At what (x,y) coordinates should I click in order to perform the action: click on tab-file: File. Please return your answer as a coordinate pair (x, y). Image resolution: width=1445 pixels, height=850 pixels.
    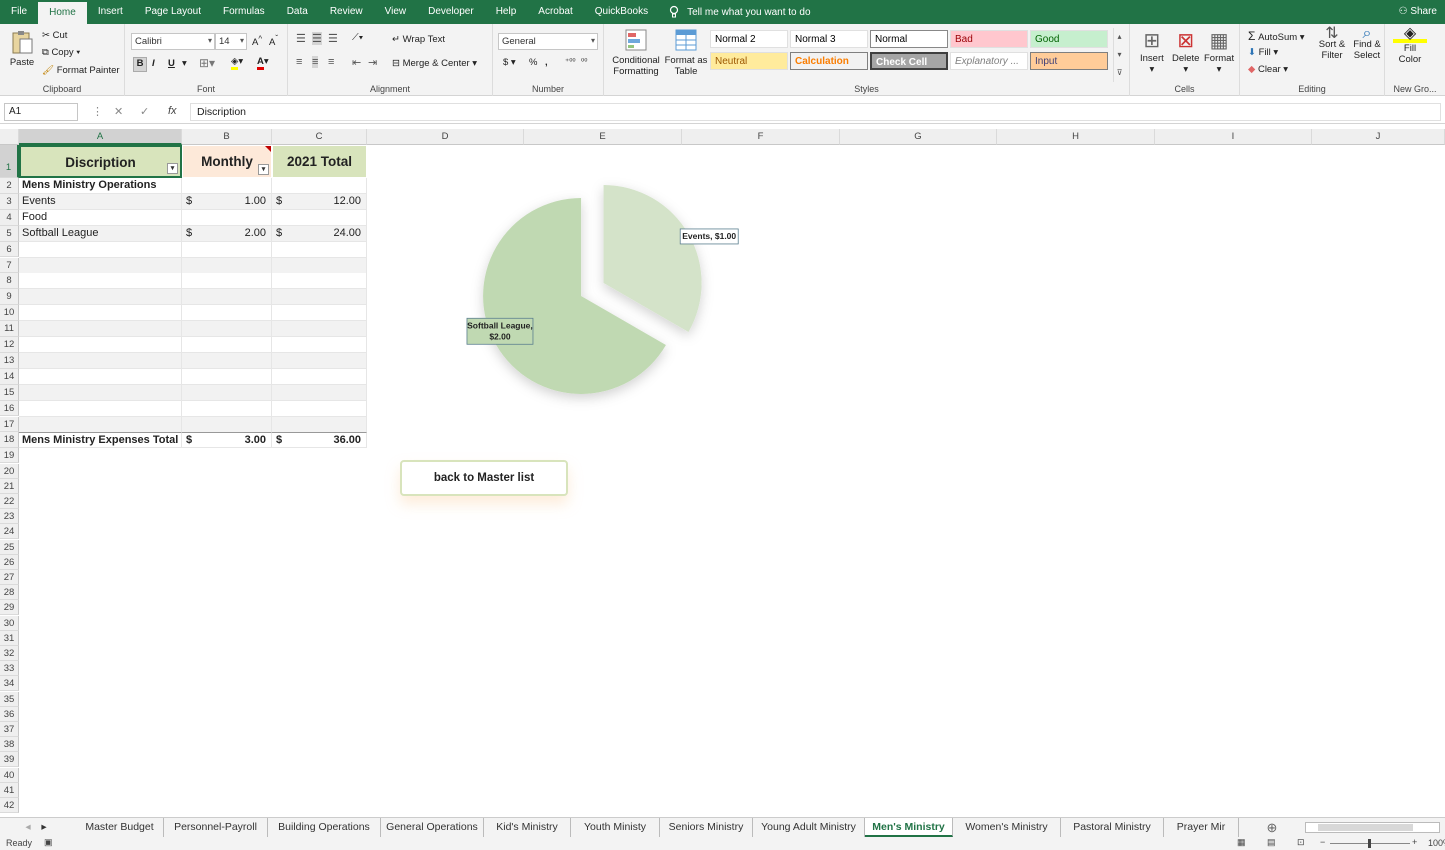
    Looking at the image, I should click on (19, 12).